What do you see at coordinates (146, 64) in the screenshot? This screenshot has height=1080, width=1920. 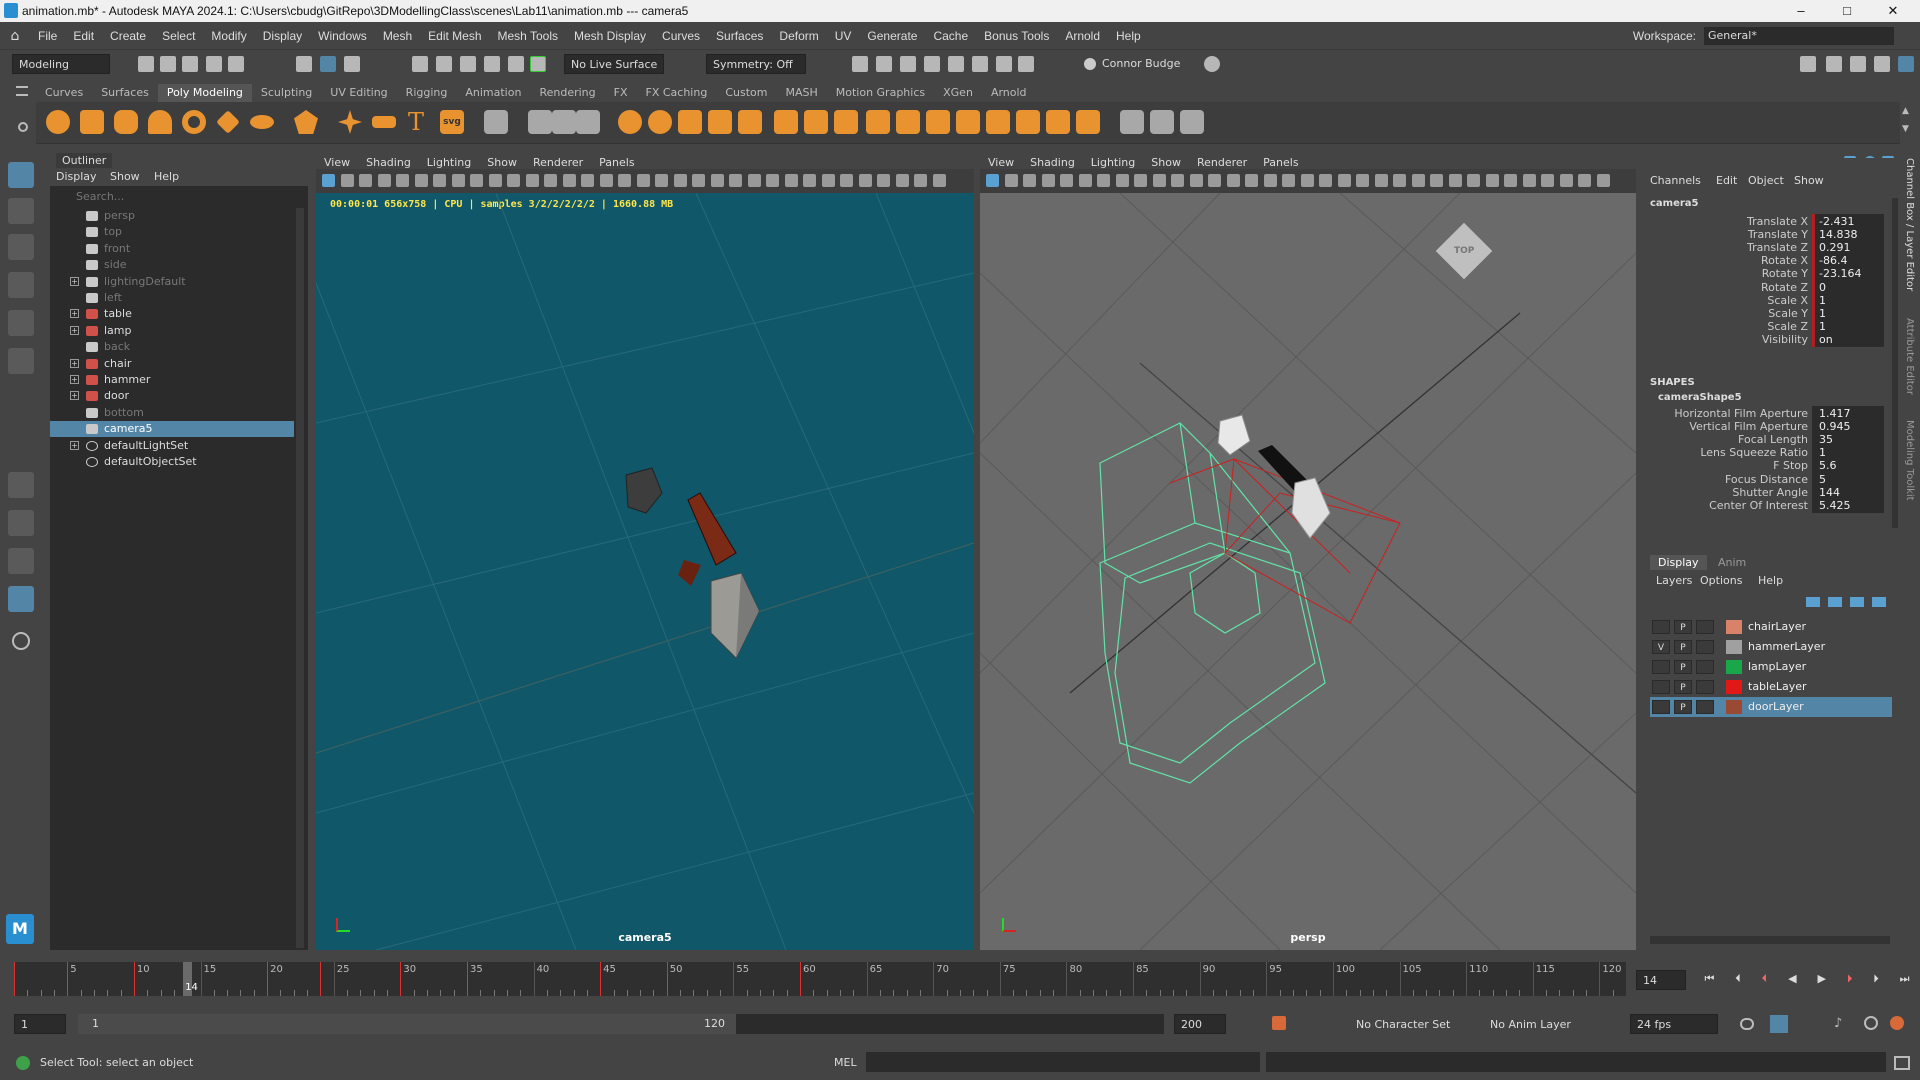 I see `new-scene-icon` at bounding box center [146, 64].